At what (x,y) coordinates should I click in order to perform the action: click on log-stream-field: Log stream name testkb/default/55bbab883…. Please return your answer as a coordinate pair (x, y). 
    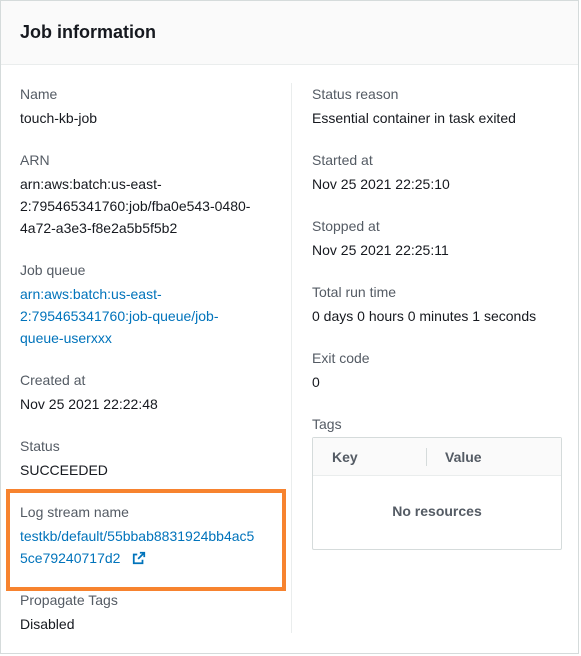
    Looking at the image, I should click on (151, 535).